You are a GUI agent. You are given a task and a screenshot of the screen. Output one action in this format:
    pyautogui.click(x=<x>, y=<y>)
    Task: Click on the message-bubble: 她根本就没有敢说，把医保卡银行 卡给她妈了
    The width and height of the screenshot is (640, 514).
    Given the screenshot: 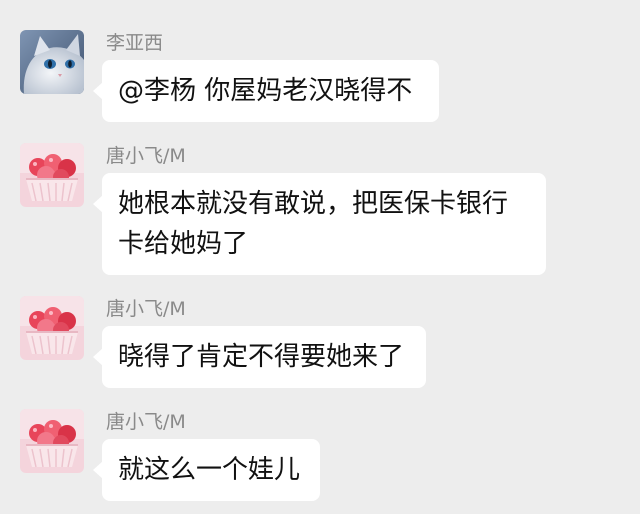 What is the action you would take?
    pyautogui.click(x=319, y=224)
    